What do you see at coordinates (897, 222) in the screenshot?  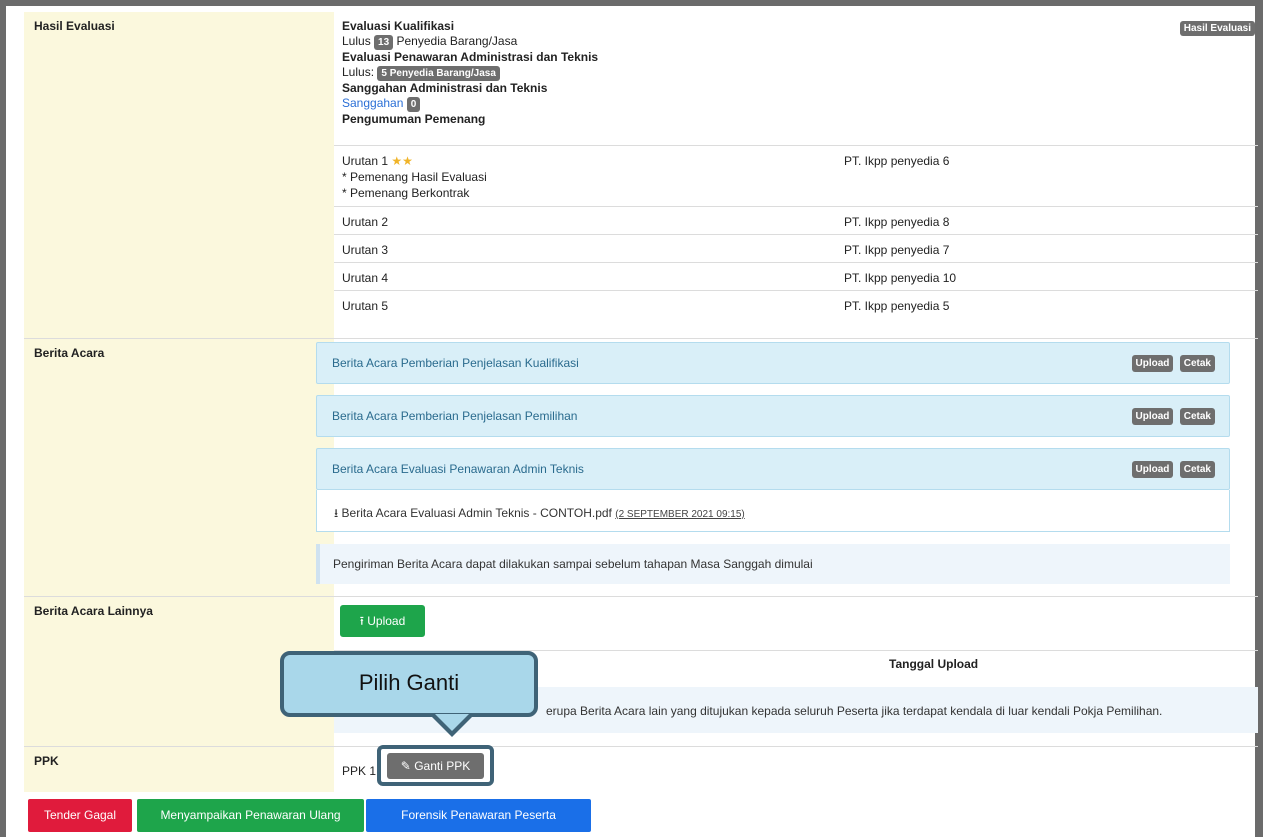 I see `urutan-provider: PT. Ikpp penyedia 8` at bounding box center [897, 222].